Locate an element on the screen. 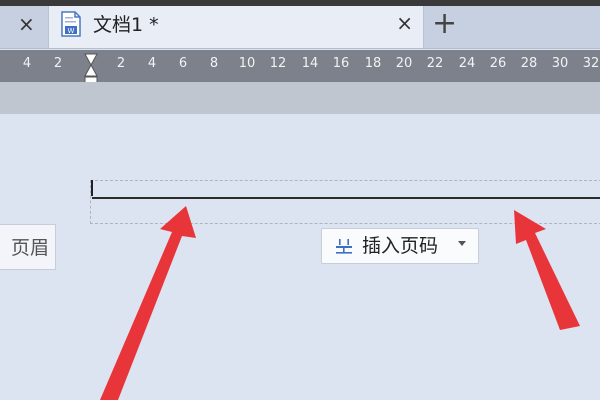  tab-document-1: W 文档1 * × is located at coordinates (236, 27).